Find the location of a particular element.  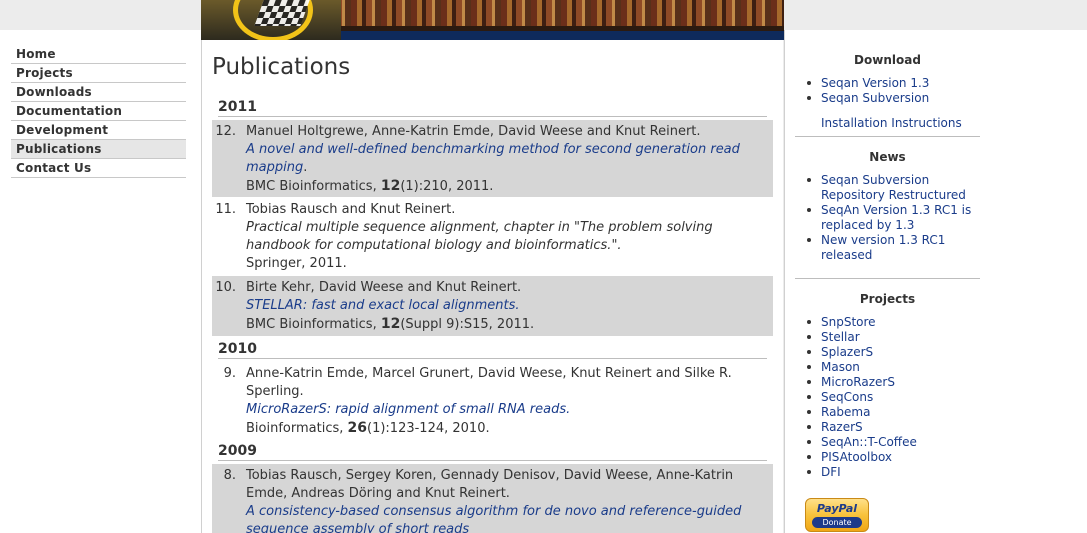

project-link-mason: Mason is located at coordinates (895, 367).